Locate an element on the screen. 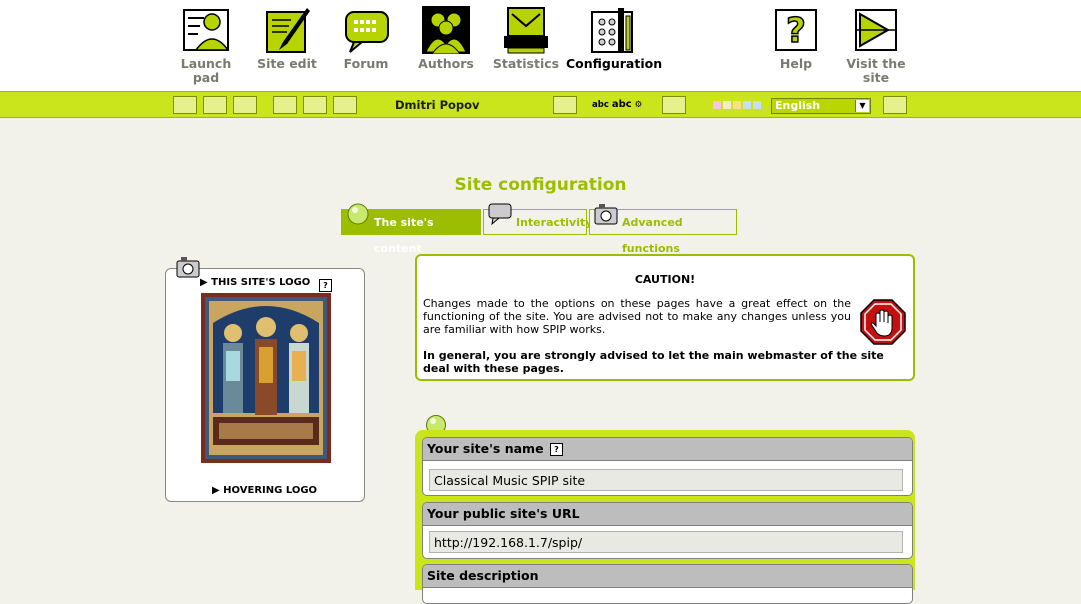 The image size is (1081, 604). caution-title: CAUTION! is located at coordinates (665, 279).